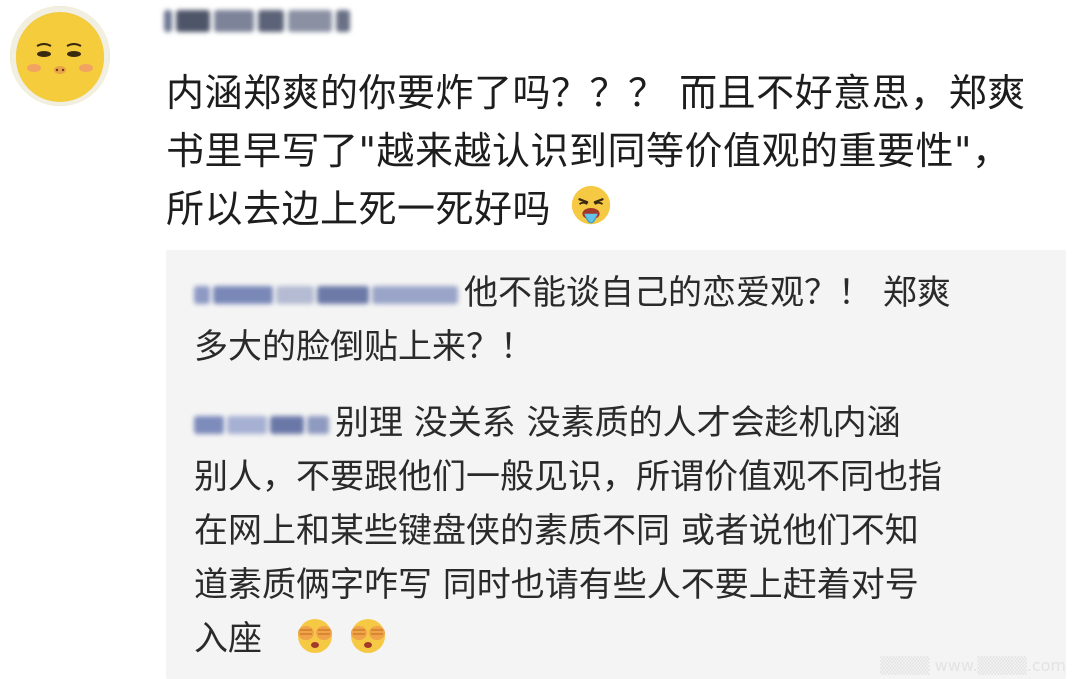 Image resolution: width=1080 pixels, height=679 pixels. I want to click on avatar-face-icon, so click(60, 58).